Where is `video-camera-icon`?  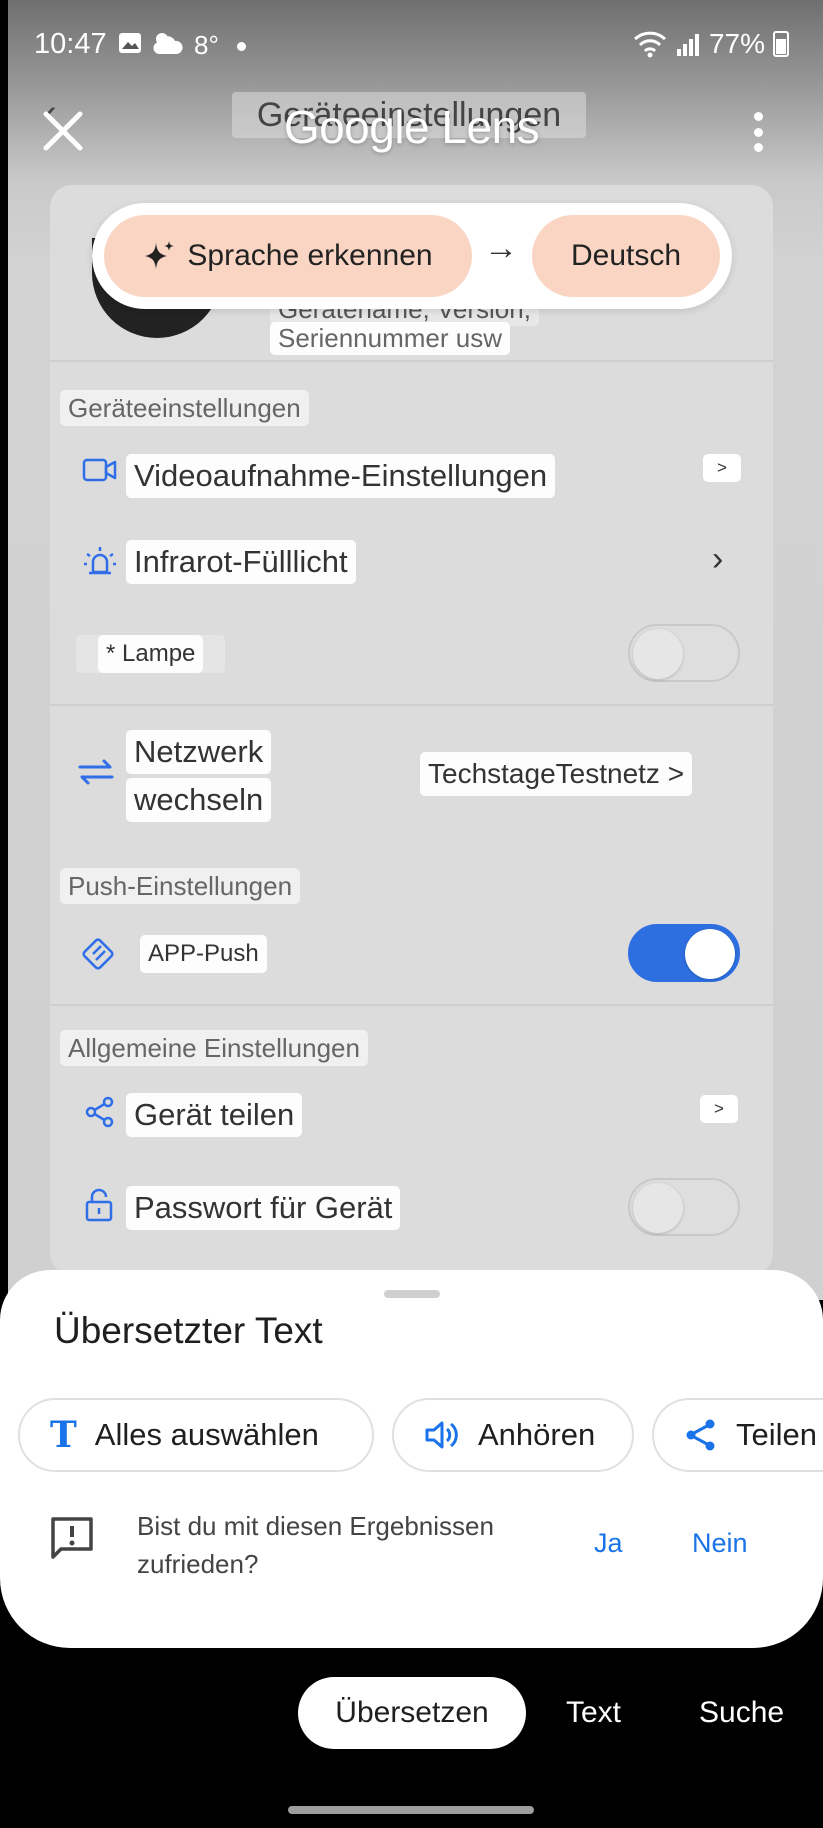 video-camera-icon is located at coordinates (99, 470).